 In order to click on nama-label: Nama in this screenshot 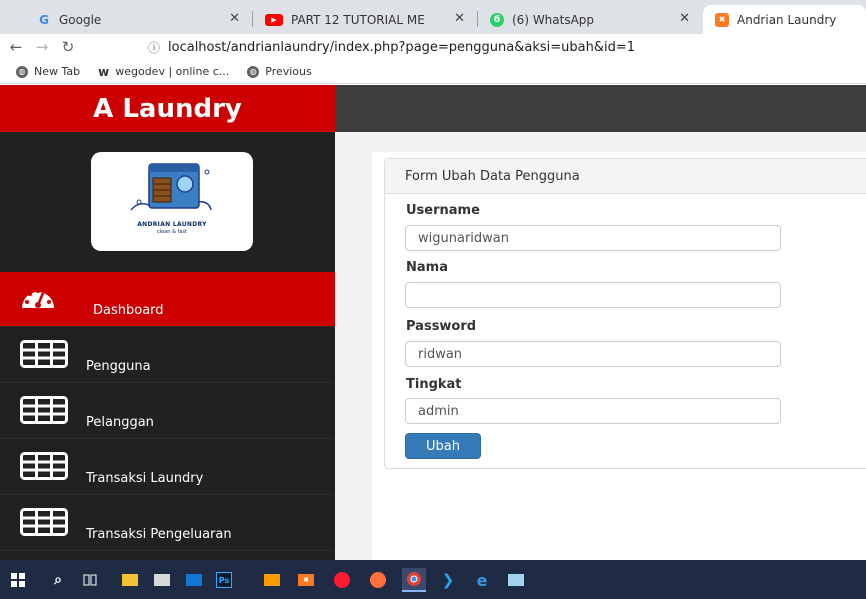, I will do `click(427, 267)`.